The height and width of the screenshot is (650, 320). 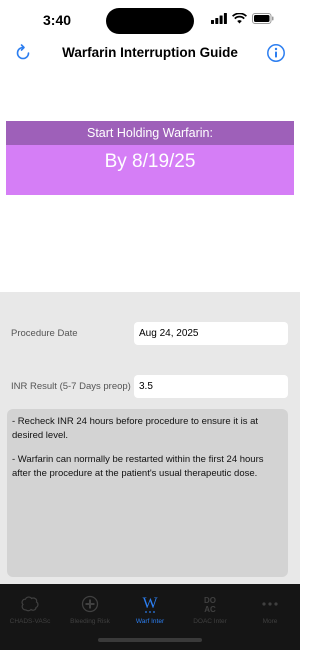 I want to click on svg-text: AC, so click(x=210, y=609).